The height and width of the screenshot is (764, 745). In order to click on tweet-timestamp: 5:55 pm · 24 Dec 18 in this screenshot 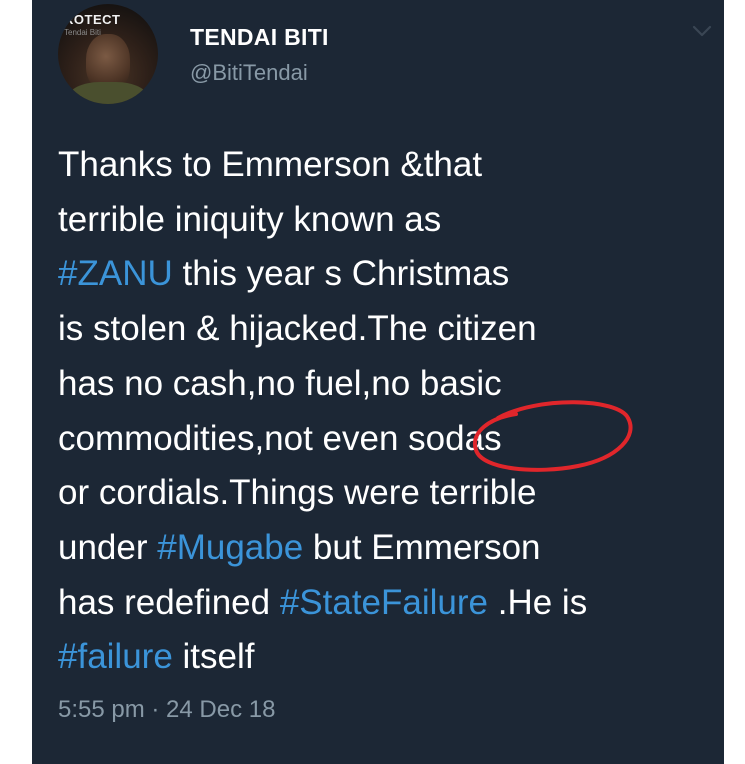, I will do `click(166, 710)`.